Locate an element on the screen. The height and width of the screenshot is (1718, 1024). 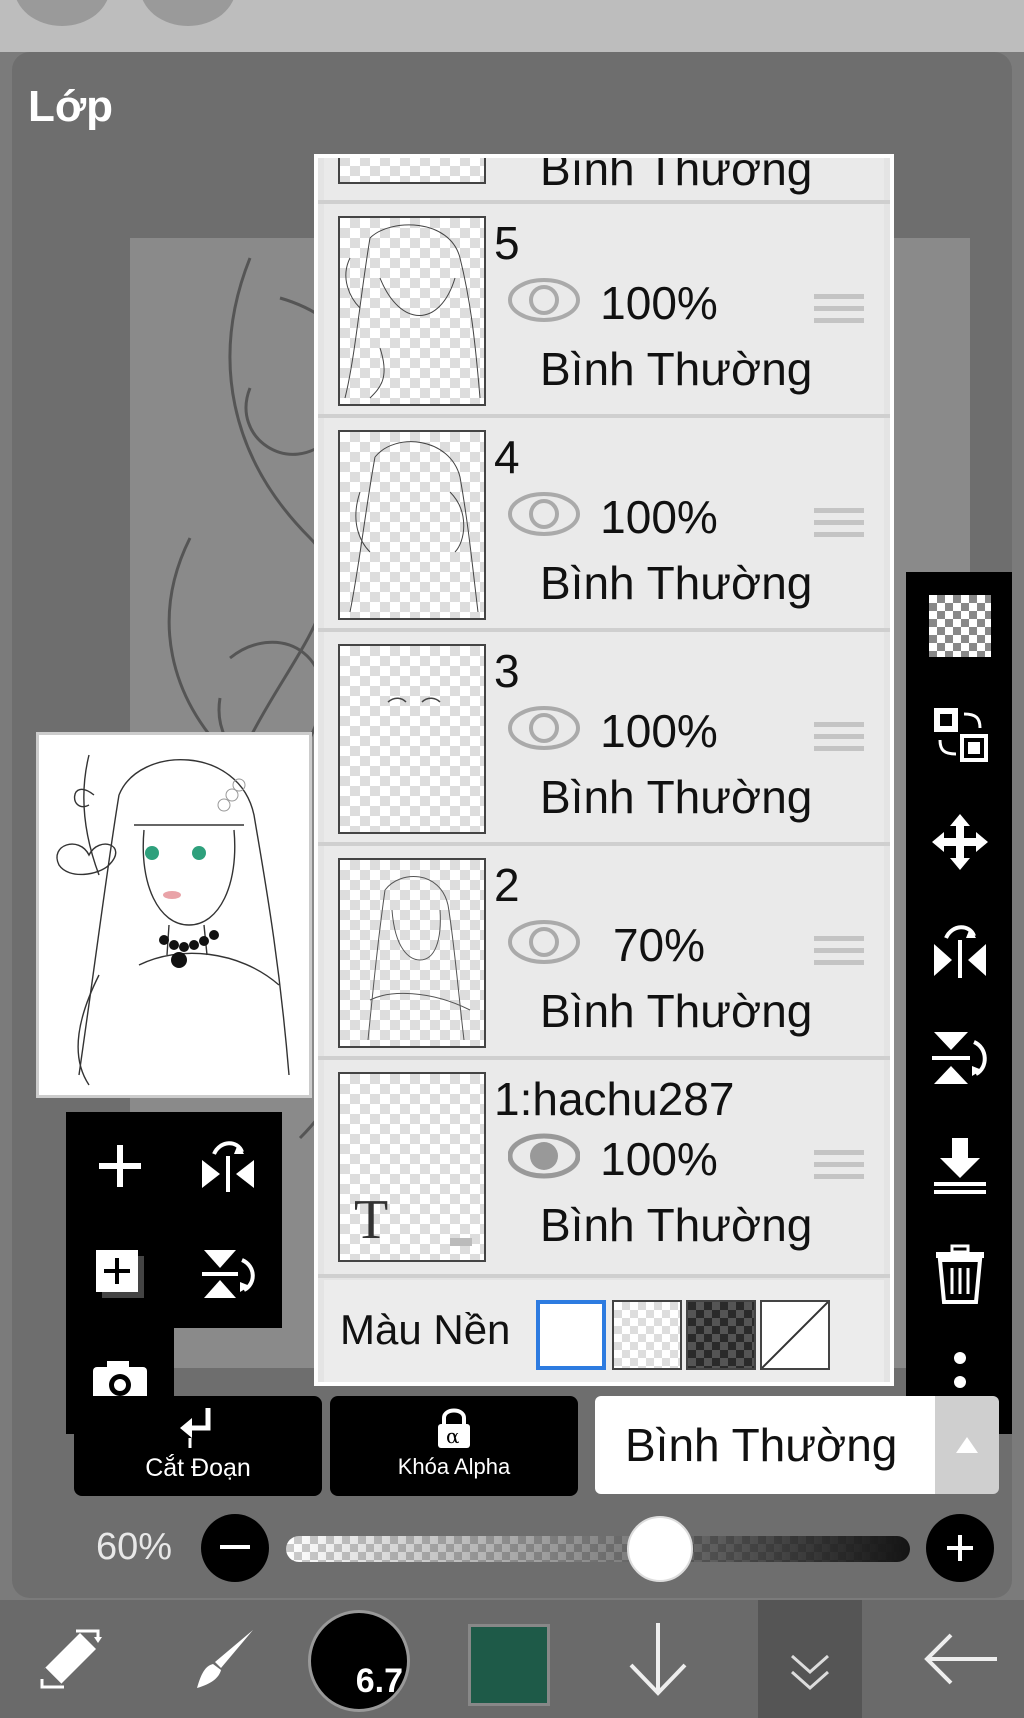
bg-transparent-light-swatch is located at coordinates (647, 1335).